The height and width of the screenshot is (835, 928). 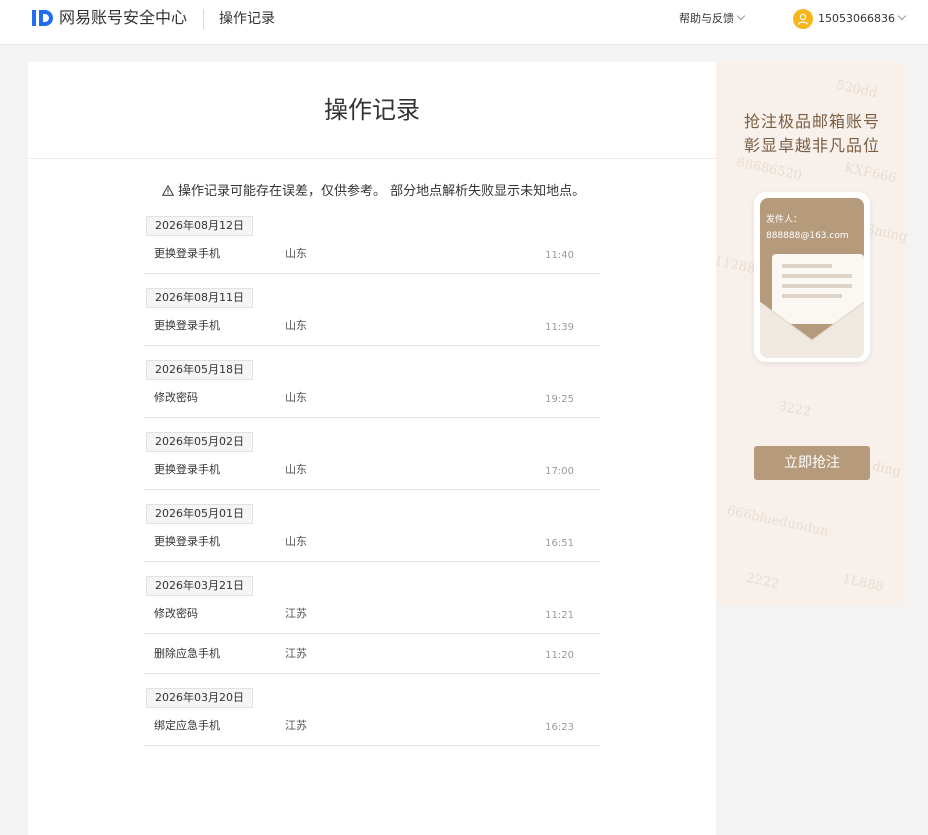 What do you see at coordinates (187, 653) in the screenshot?
I see `record-action: 删除应急手机` at bounding box center [187, 653].